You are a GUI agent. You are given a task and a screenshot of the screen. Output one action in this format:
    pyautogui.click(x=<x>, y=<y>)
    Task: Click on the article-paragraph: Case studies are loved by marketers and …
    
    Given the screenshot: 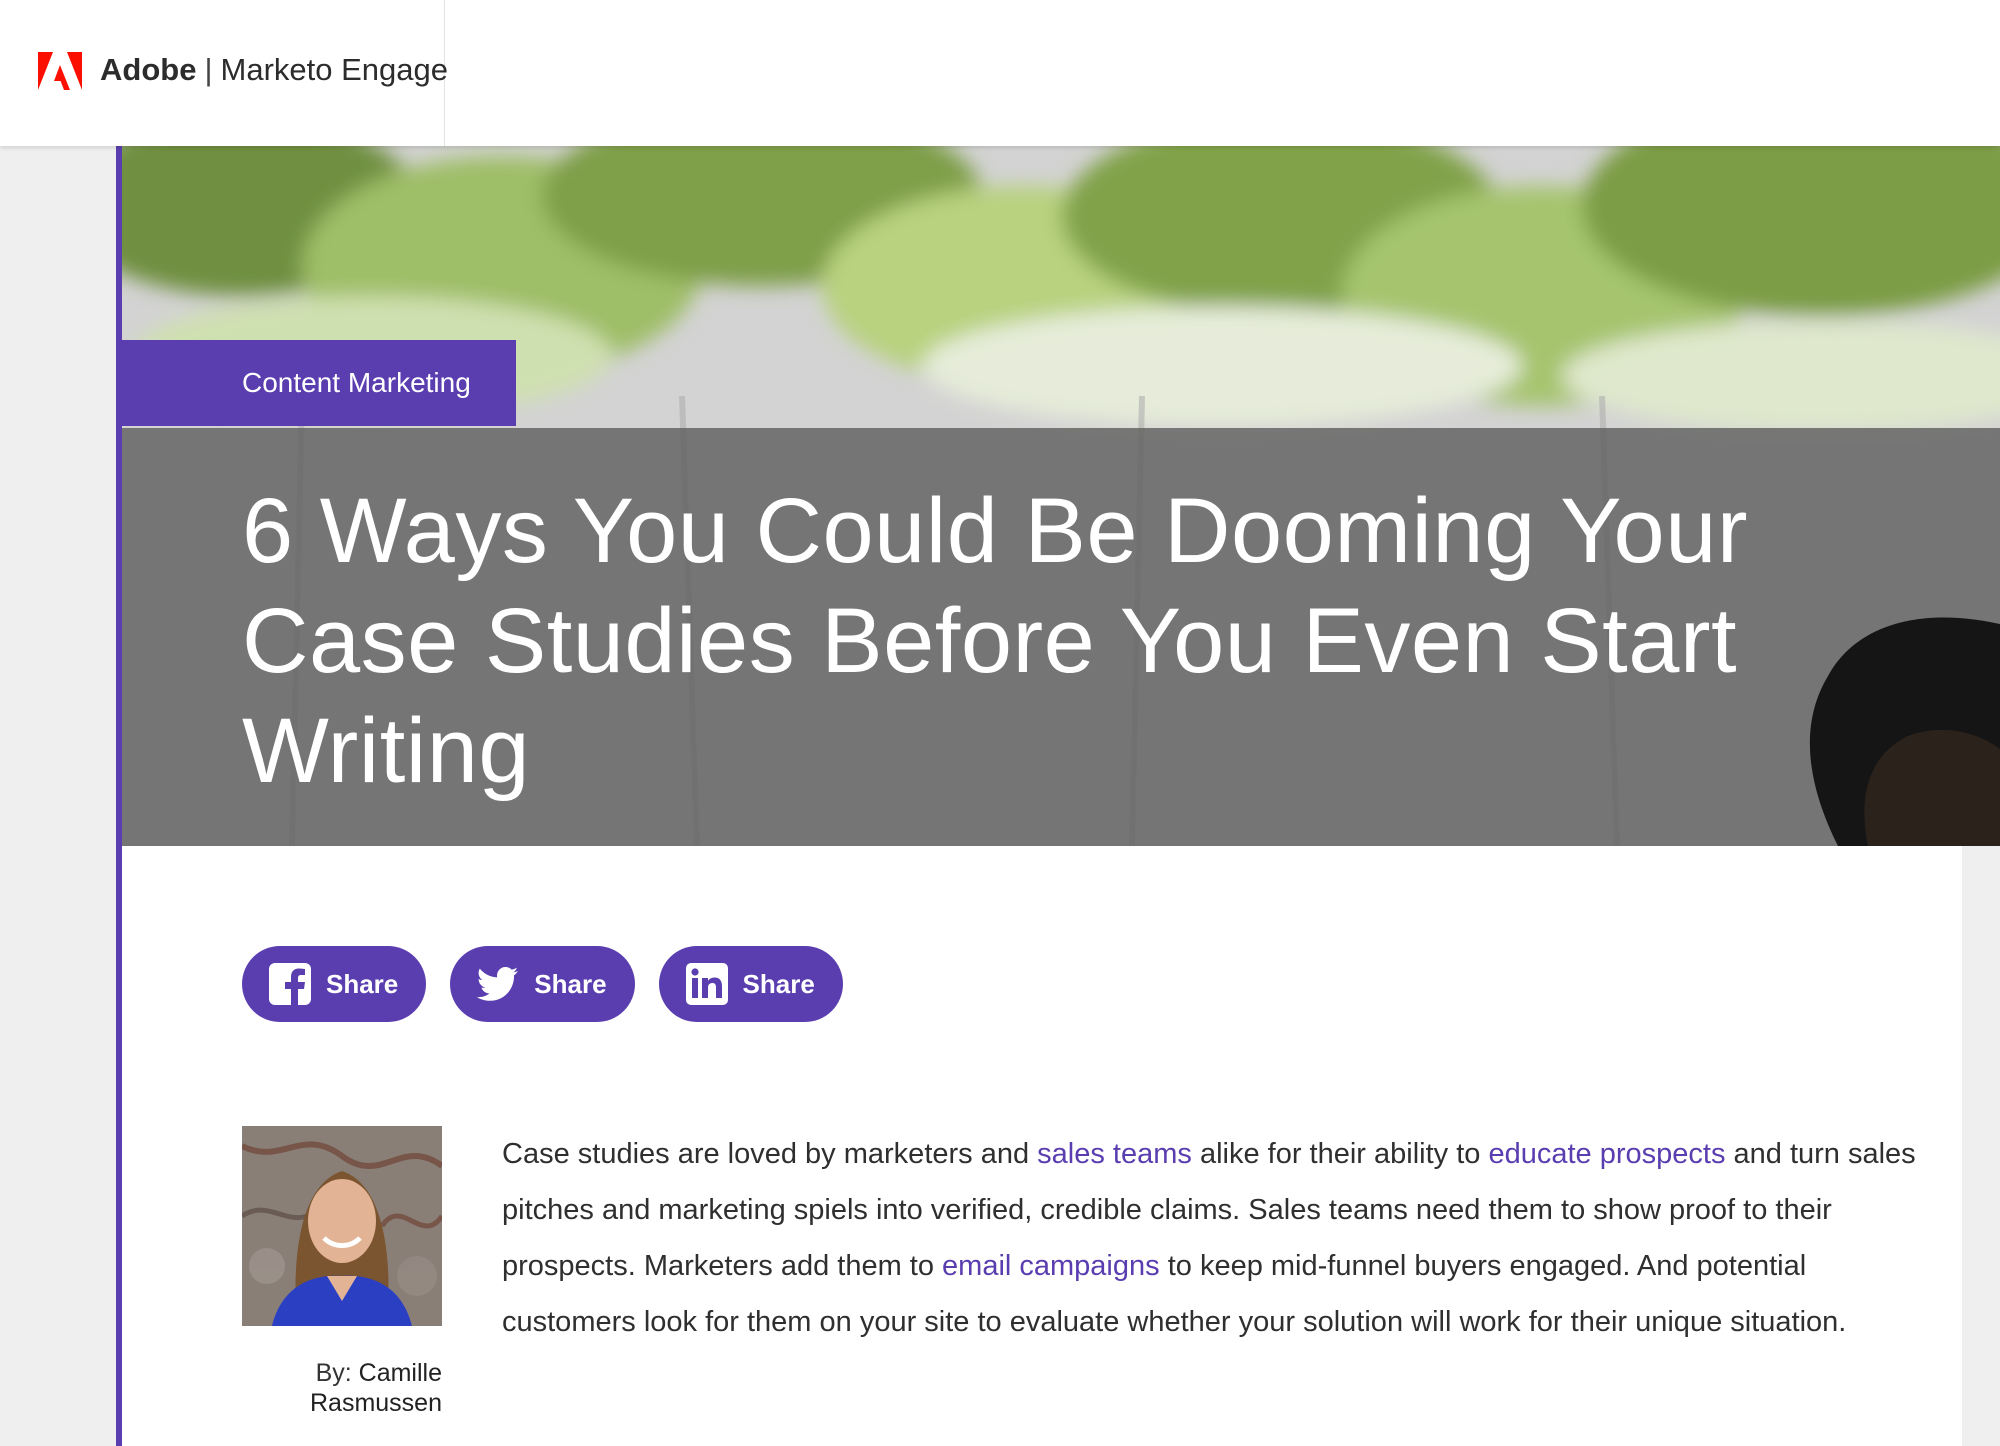 What is the action you would take?
    pyautogui.click(x=1222, y=1238)
    